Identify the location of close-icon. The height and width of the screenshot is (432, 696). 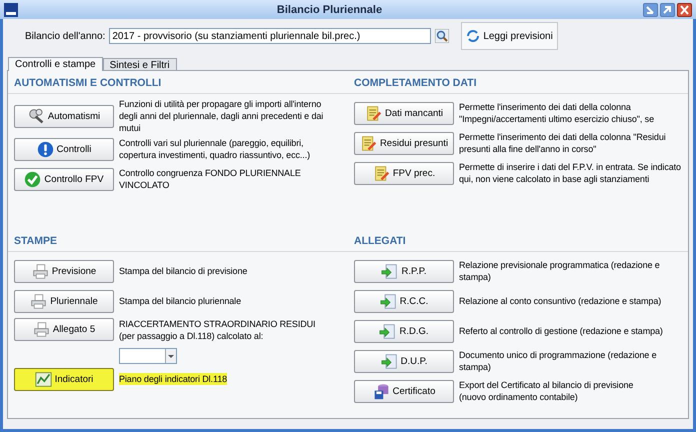
(684, 10).